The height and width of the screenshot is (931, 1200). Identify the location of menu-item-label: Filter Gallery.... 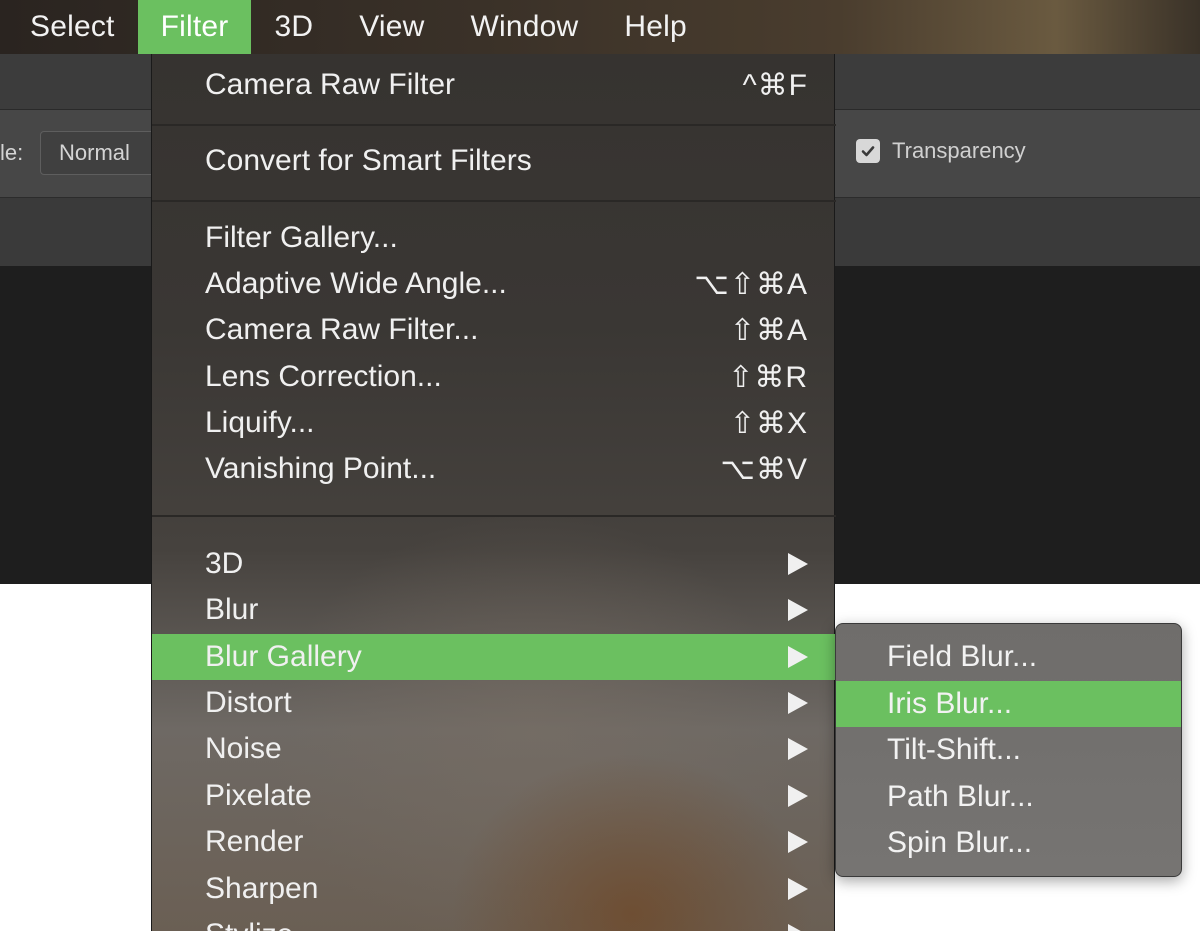
(301, 237).